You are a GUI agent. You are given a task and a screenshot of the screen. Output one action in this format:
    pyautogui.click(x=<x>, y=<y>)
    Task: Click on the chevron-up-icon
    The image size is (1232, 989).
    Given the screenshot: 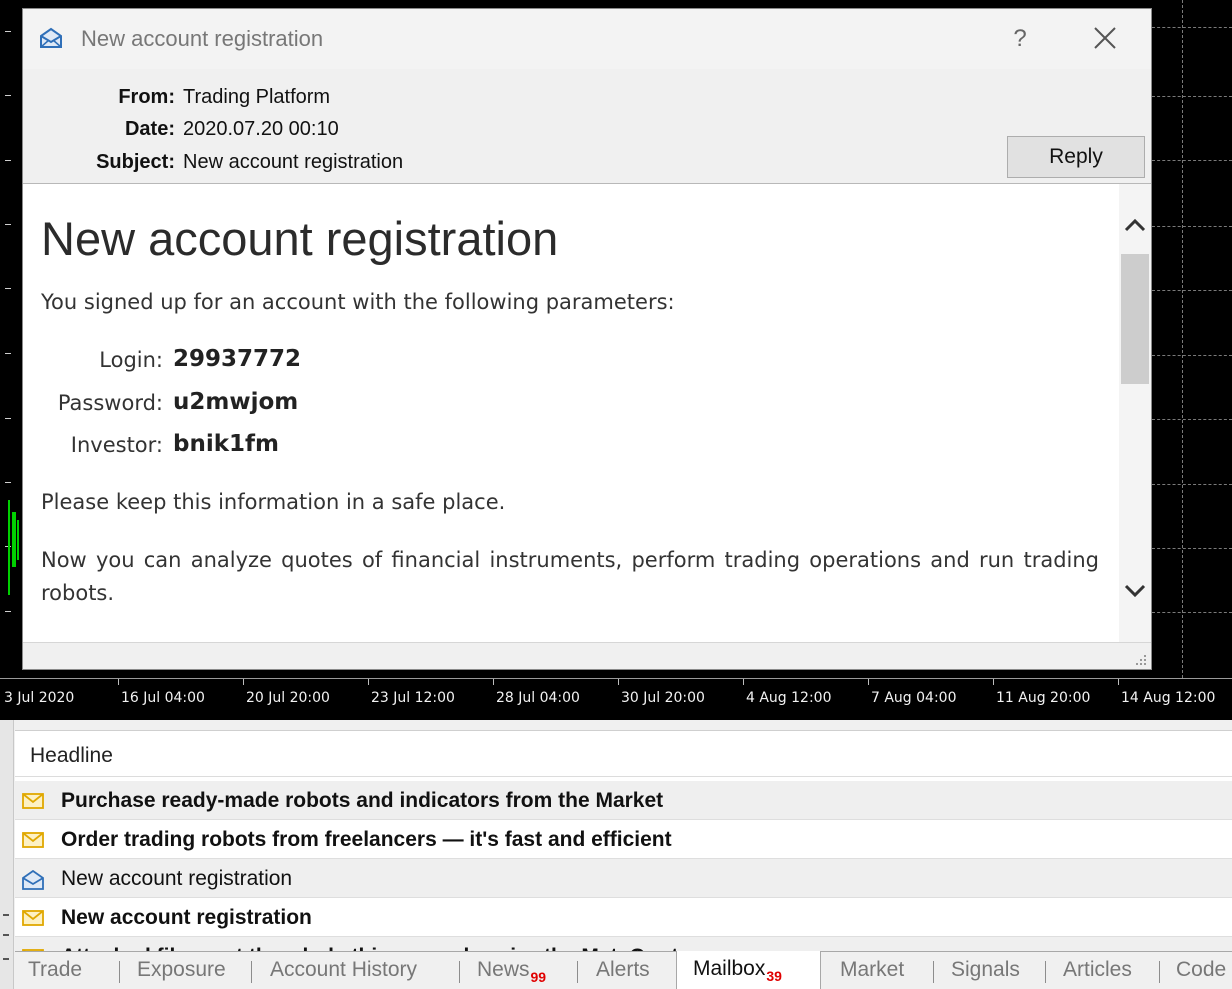 What is the action you would take?
    pyautogui.click(x=1135, y=225)
    